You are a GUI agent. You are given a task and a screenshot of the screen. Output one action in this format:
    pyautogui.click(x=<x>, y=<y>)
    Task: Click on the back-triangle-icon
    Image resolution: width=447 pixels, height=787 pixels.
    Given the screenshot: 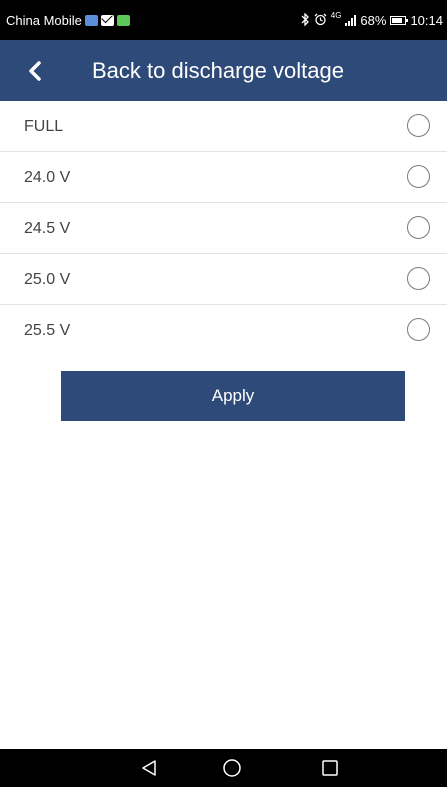 What is the action you would take?
    pyautogui.click(x=149, y=768)
    